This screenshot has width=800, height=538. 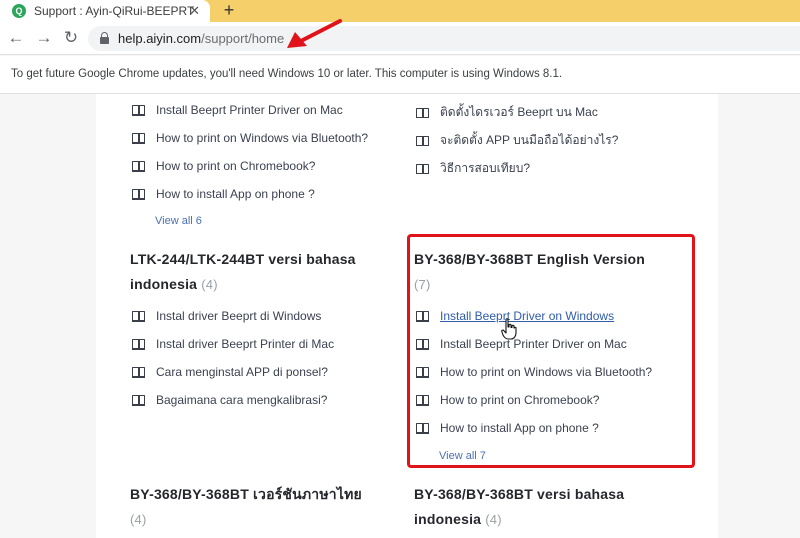 What do you see at coordinates (223, 166) in the screenshot?
I see `article-link: How to print on Chromebook?` at bounding box center [223, 166].